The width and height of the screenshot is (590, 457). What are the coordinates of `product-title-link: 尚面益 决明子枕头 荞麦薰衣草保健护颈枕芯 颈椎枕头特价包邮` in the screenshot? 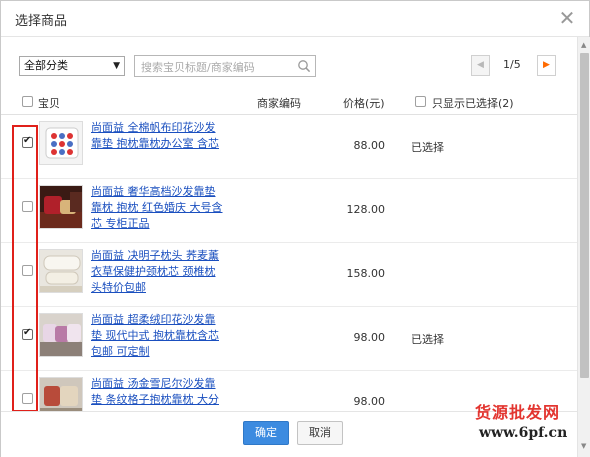 It's located at (157, 272).